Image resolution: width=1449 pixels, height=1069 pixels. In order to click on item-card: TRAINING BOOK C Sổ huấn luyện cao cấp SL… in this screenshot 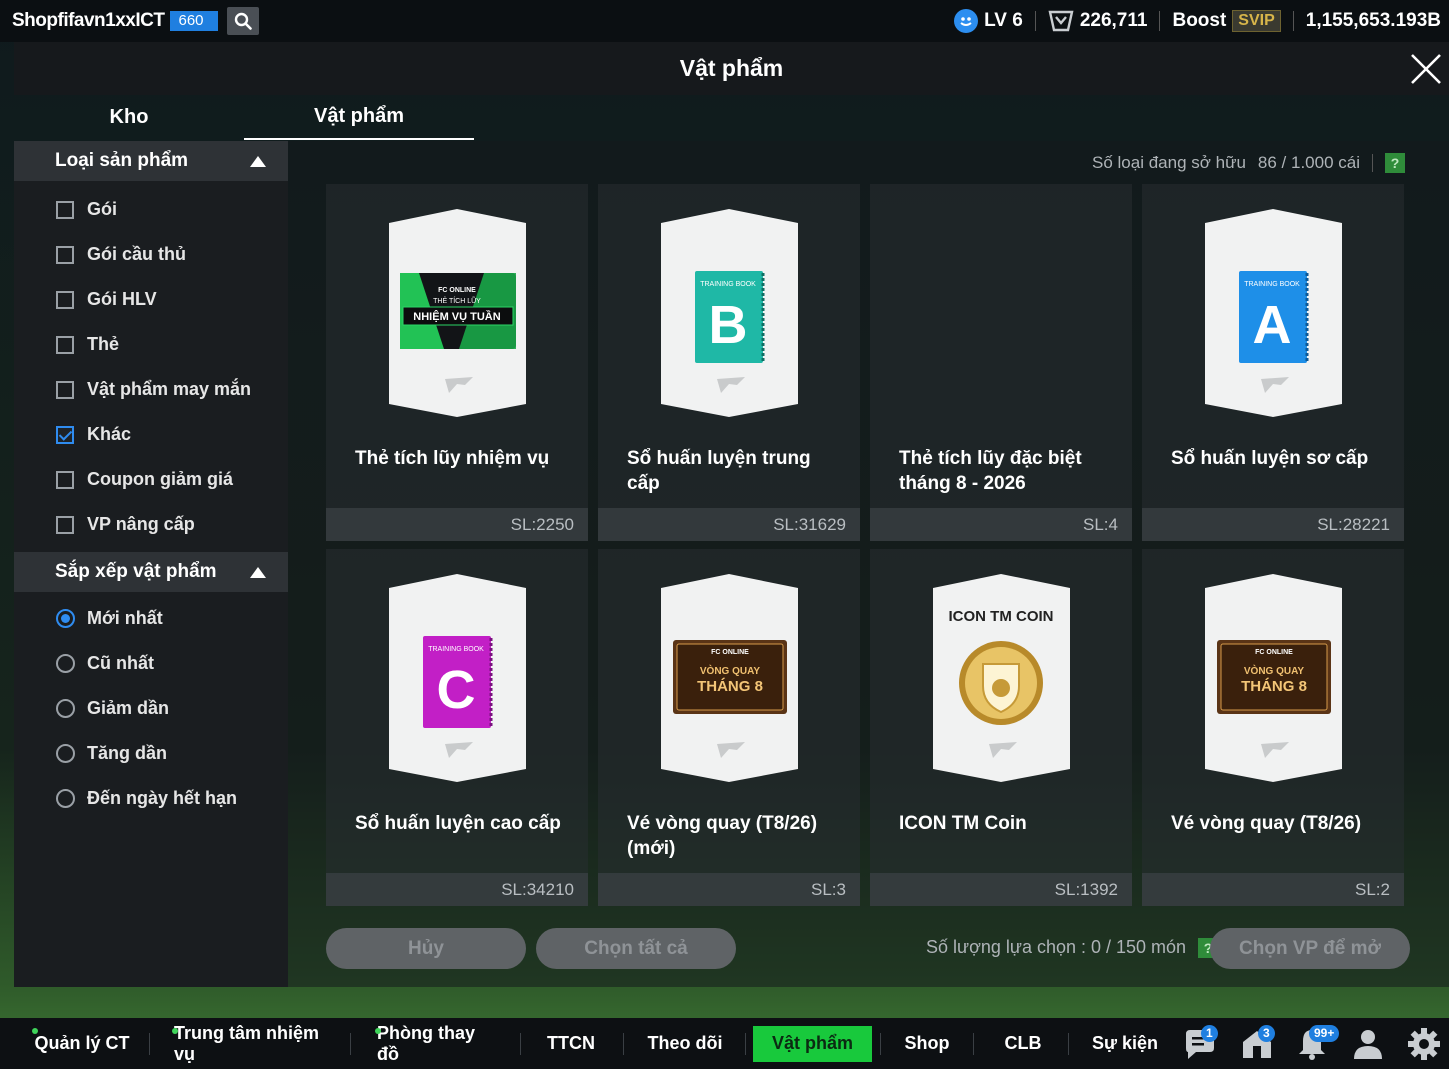, I will do `click(457, 727)`.